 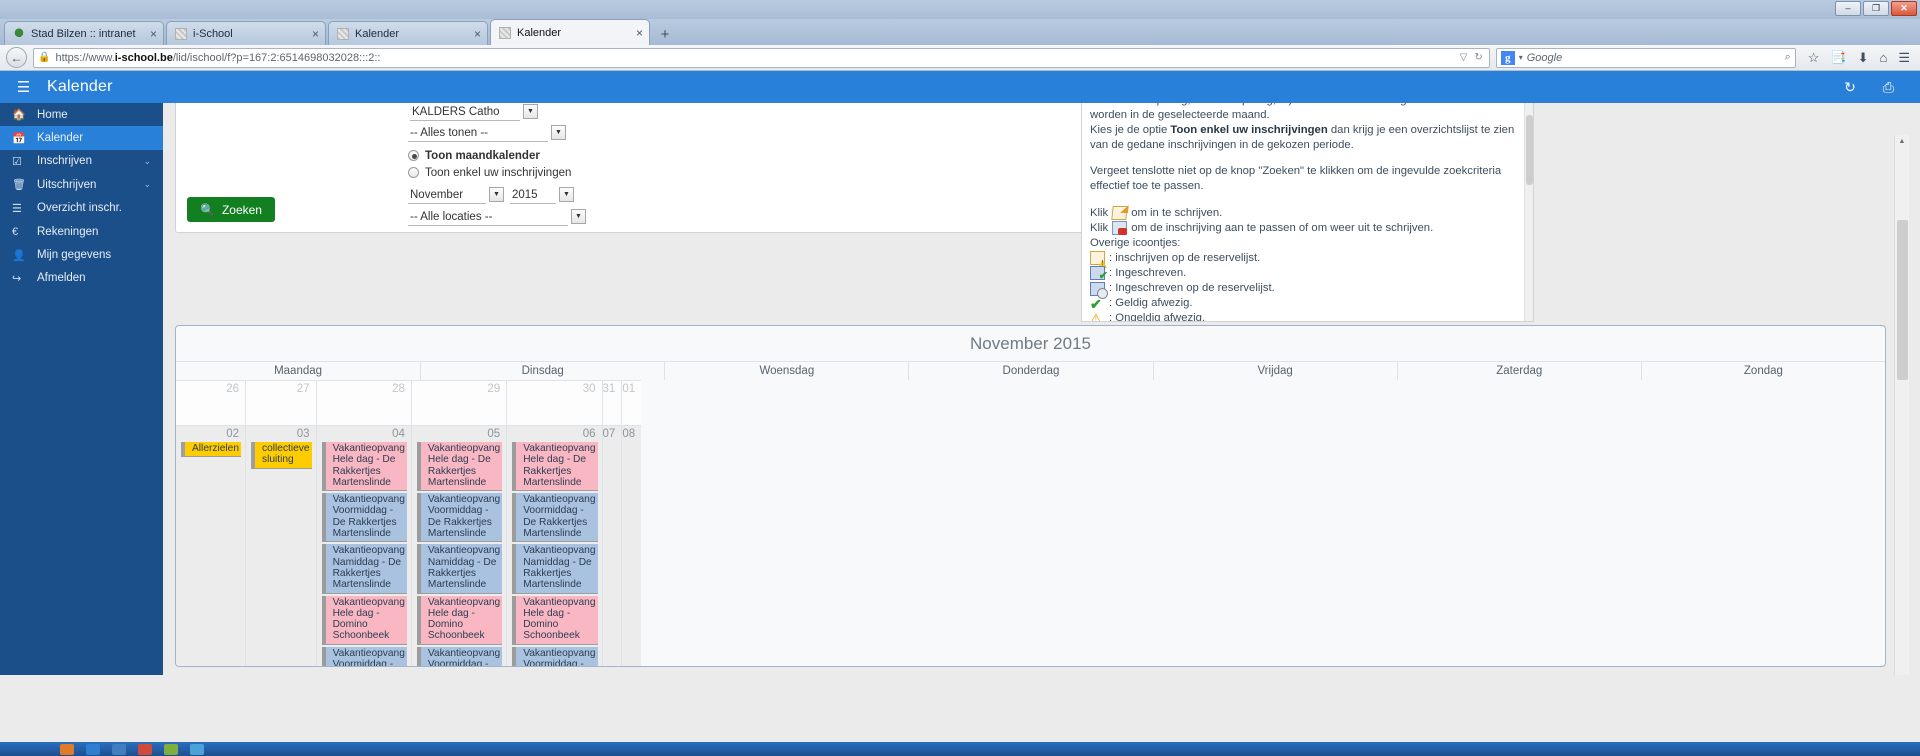 I want to click on calendar-day-cell: 08, so click(x=631, y=545).